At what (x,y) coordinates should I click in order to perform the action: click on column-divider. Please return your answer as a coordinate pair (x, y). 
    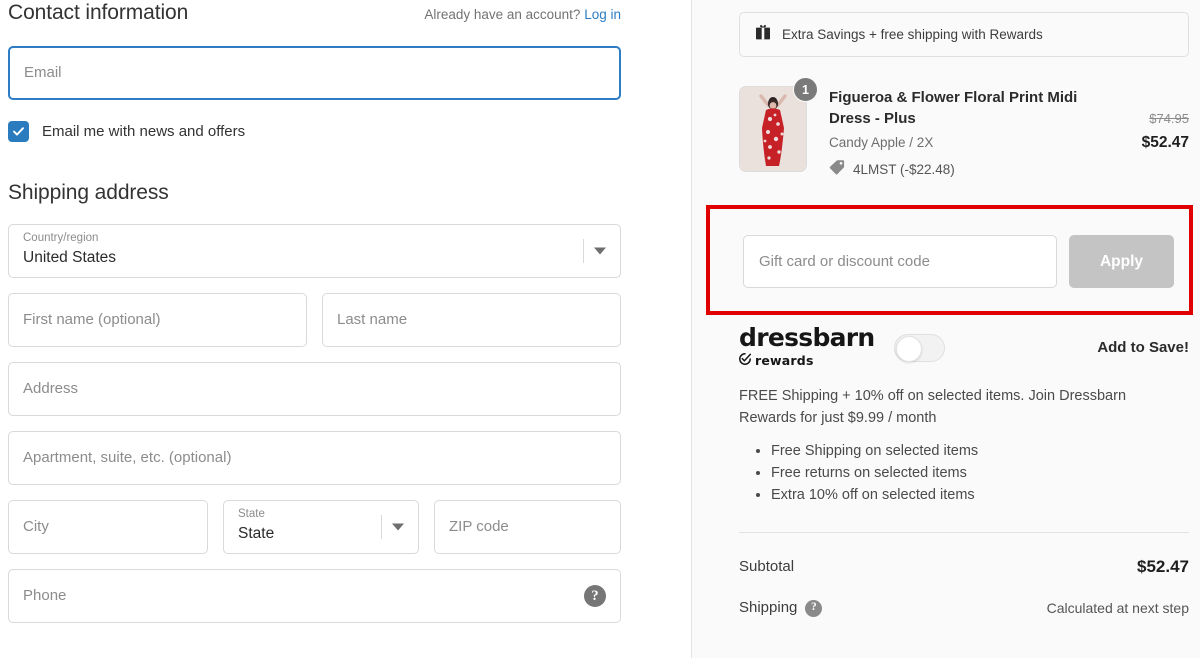
    Looking at the image, I should click on (691, 329).